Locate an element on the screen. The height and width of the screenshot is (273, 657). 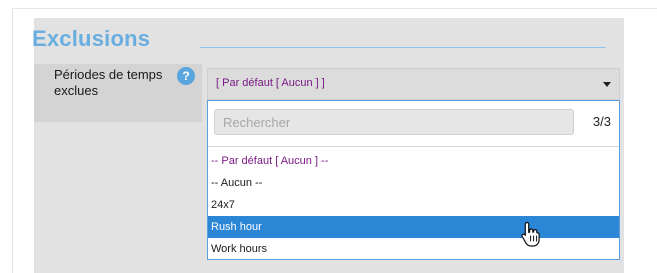
excluded-periods-select: [ Par défaut [ Aucun ] ] is located at coordinates (413, 84).